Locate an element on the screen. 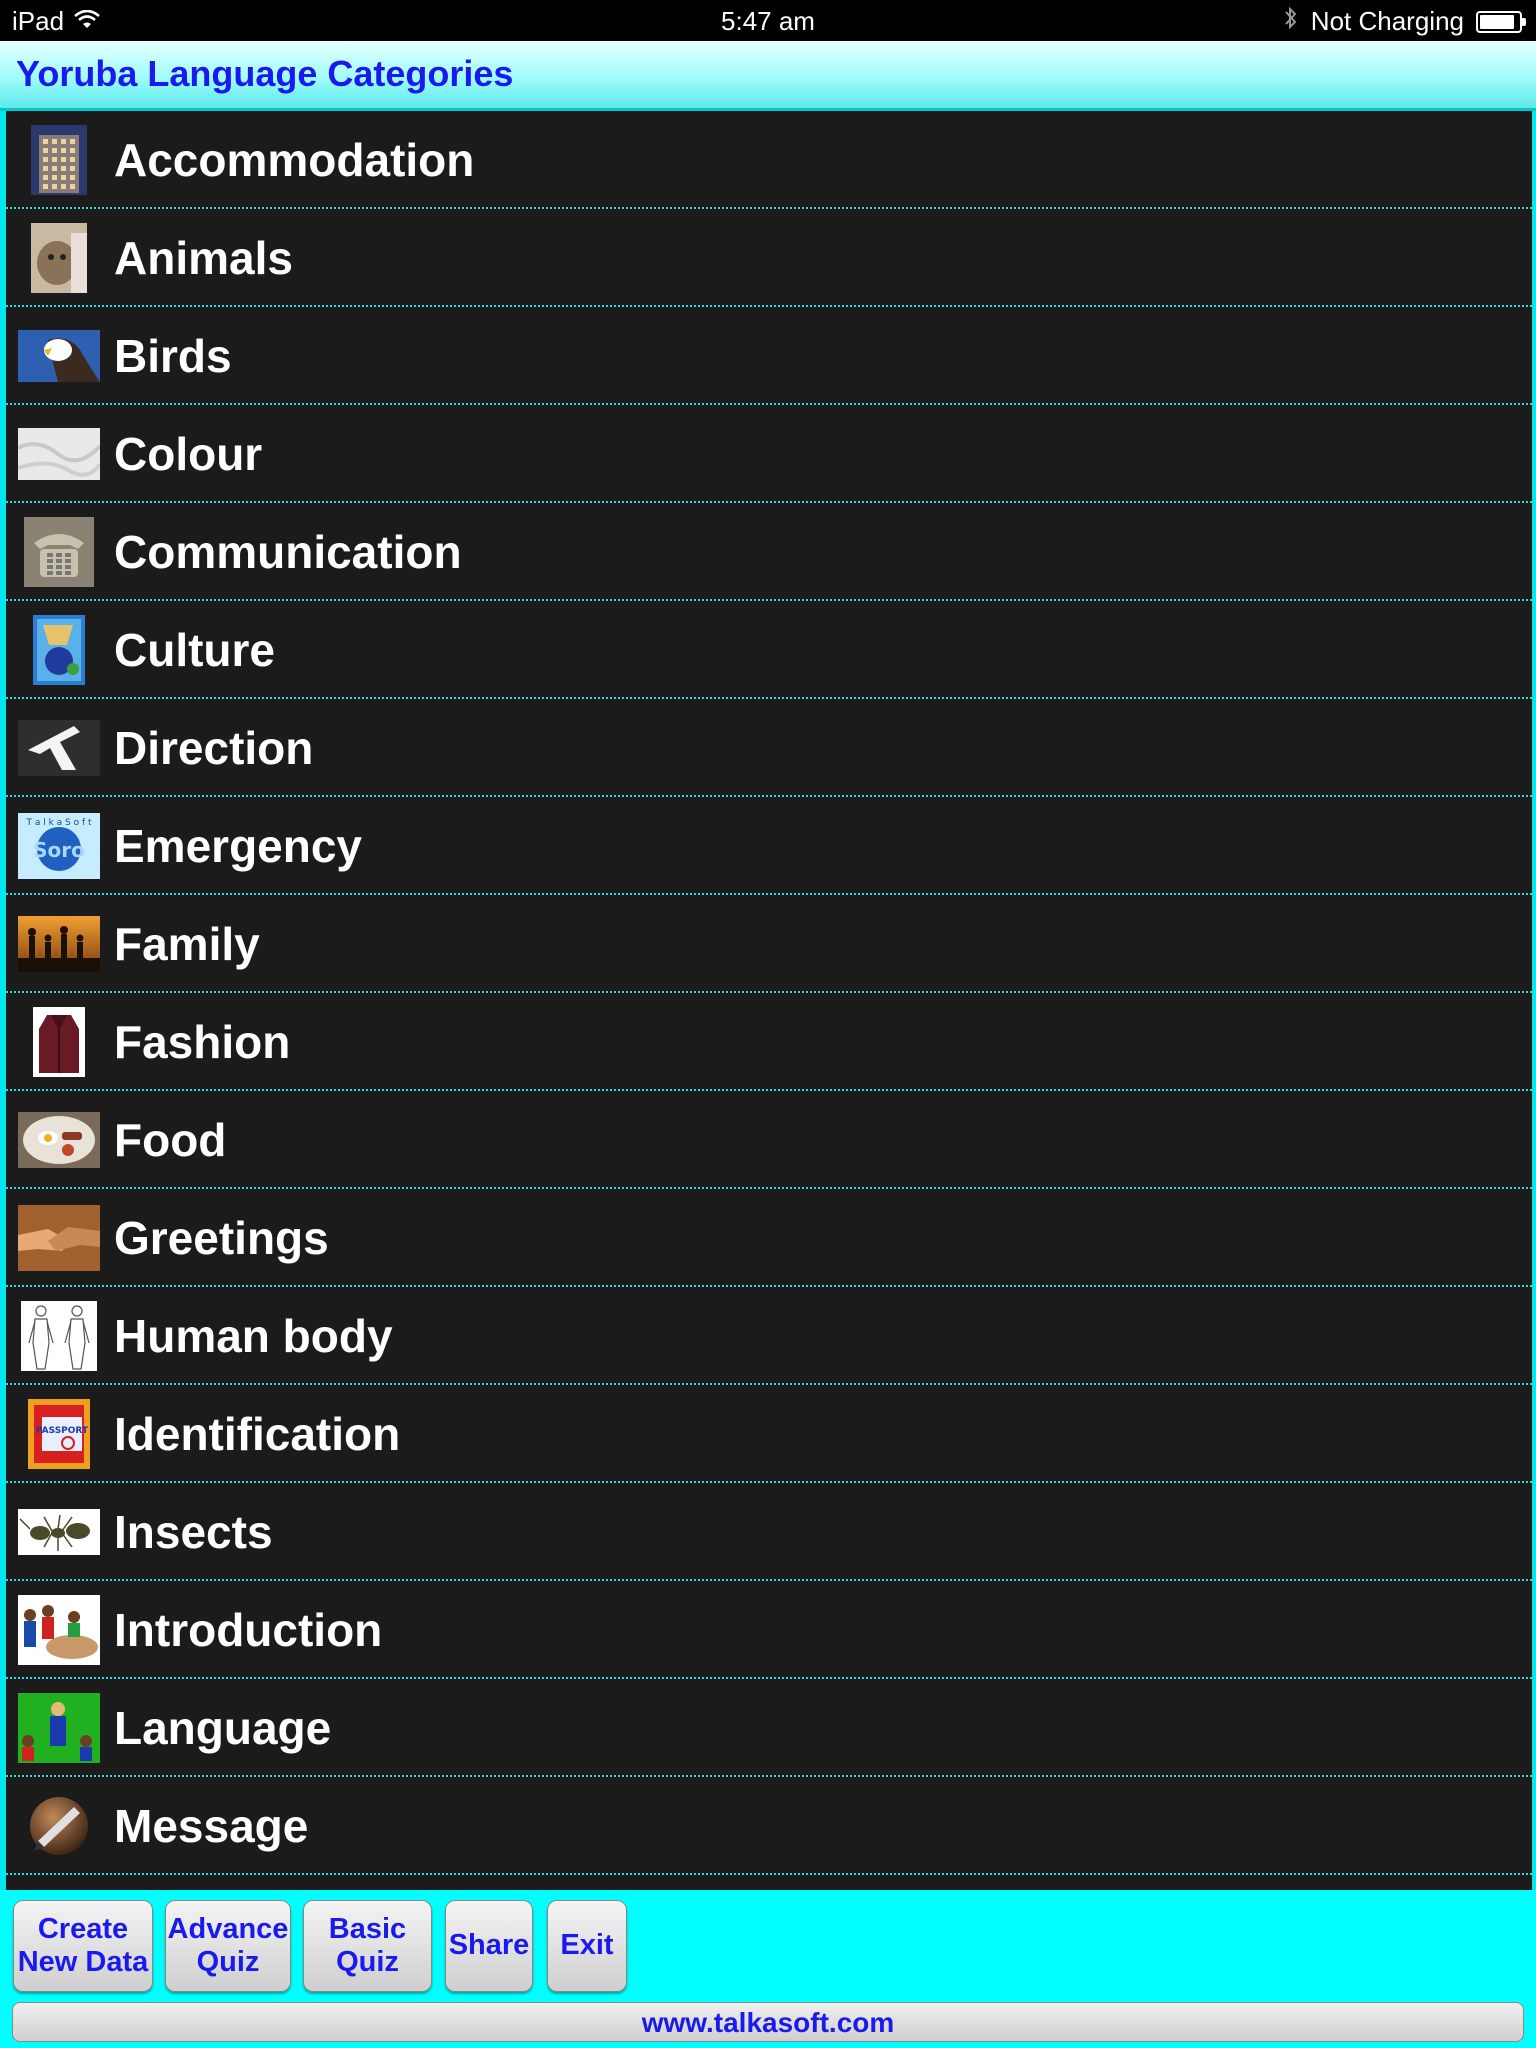  category-row-communication: Communication is located at coordinates (769, 552).